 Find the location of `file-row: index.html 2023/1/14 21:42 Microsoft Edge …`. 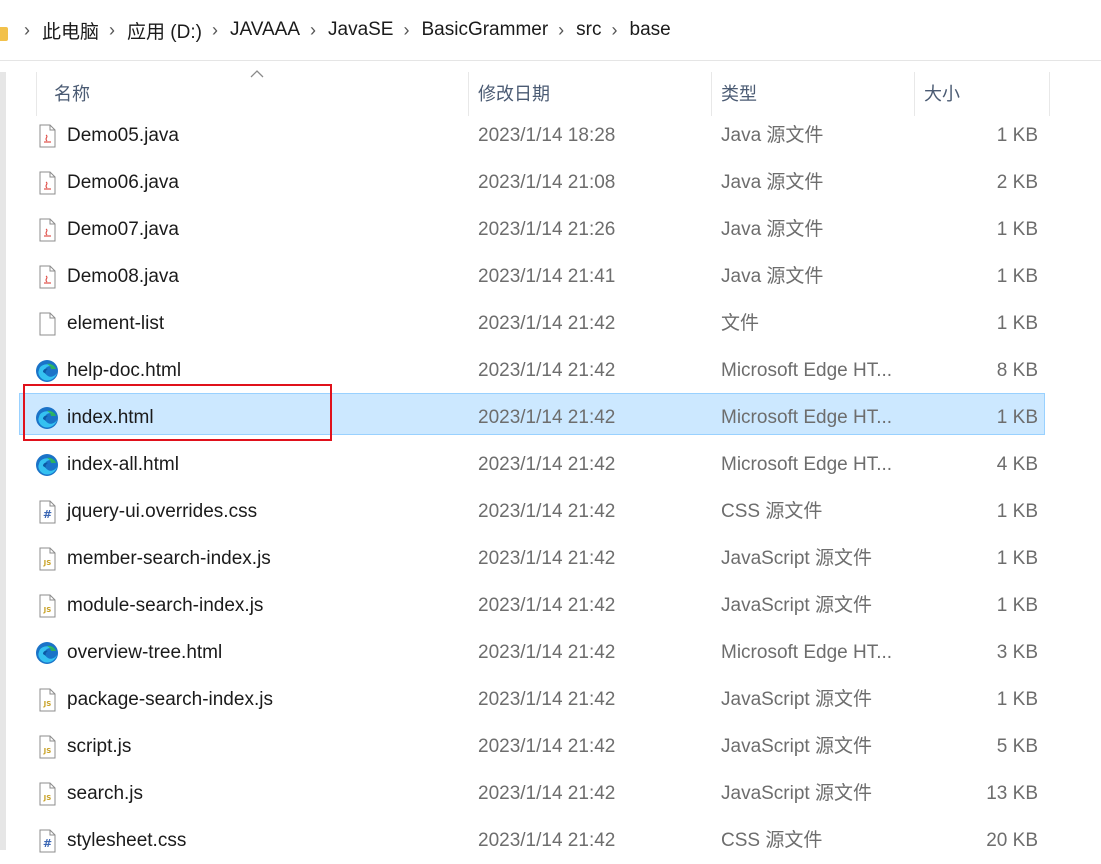

file-row: index.html 2023/1/14 21:42 Microsoft Edge … is located at coordinates (532, 414).